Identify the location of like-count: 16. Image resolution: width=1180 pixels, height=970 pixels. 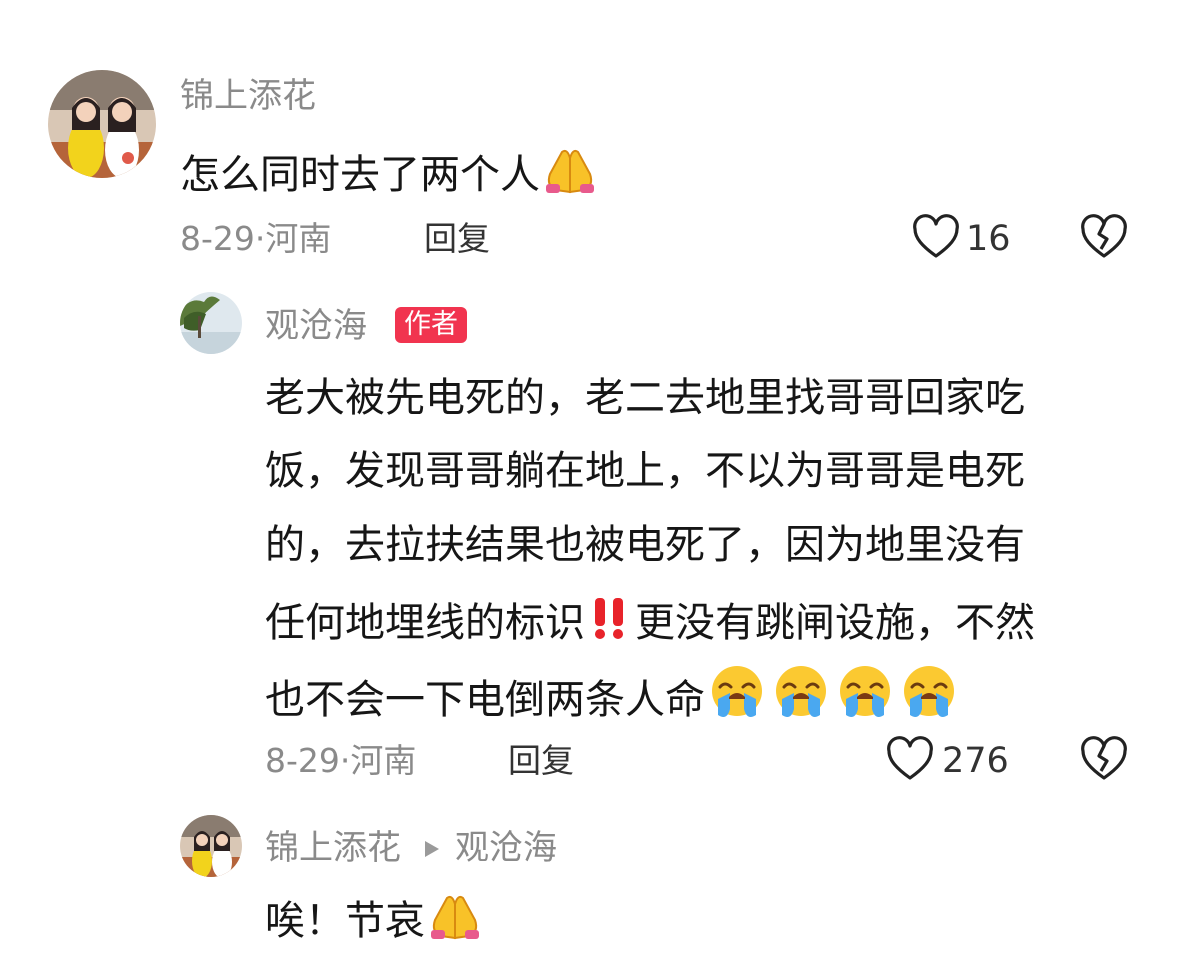
(988, 239).